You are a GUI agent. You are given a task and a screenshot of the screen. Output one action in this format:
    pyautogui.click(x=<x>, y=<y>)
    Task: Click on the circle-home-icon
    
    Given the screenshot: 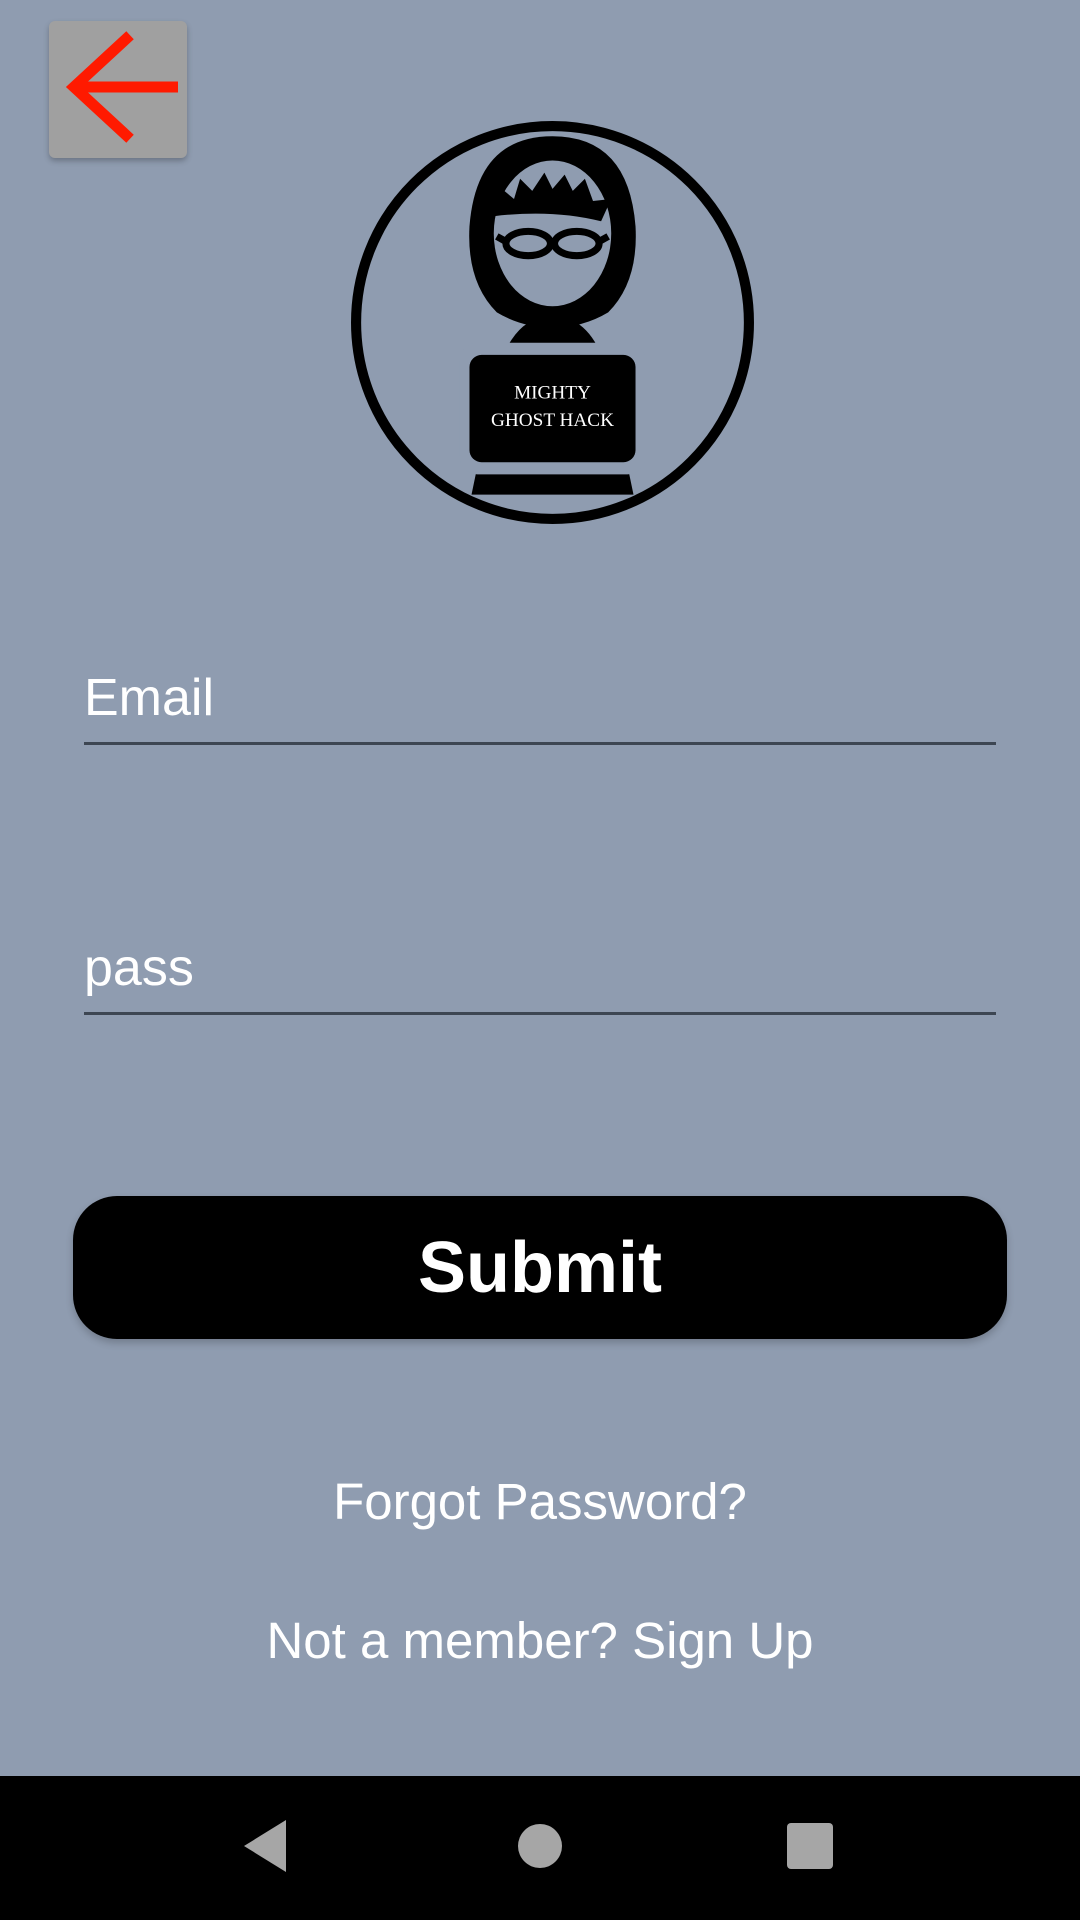 What is the action you would take?
    pyautogui.click(x=540, y=1848)
    